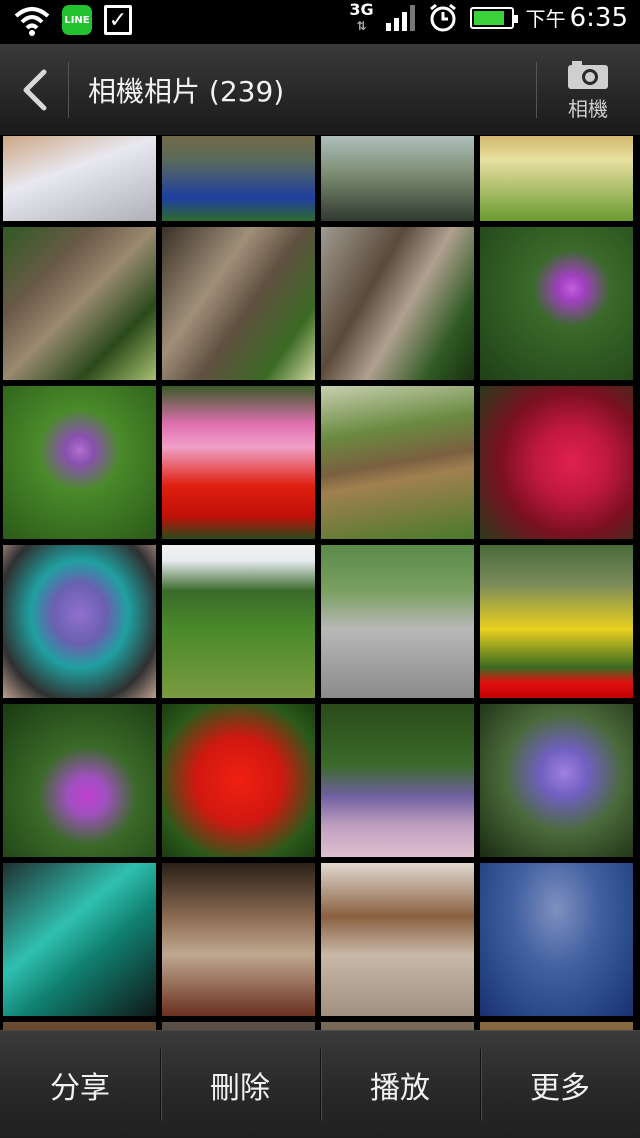  Describe the element at coordinates (80, 1084) in the screenshot. I see `share-button: 分享` at that location.